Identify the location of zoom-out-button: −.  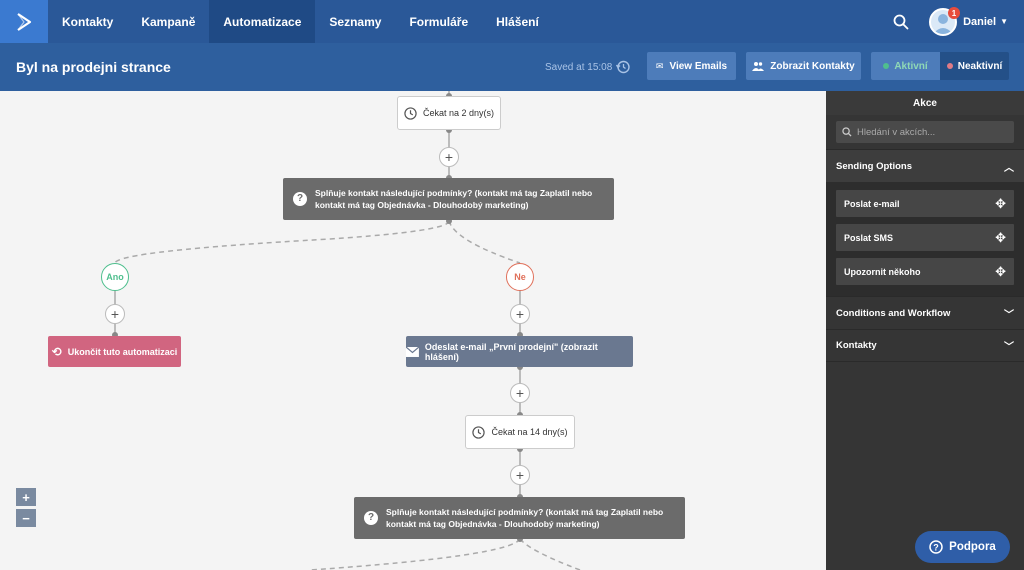
(26, 518).